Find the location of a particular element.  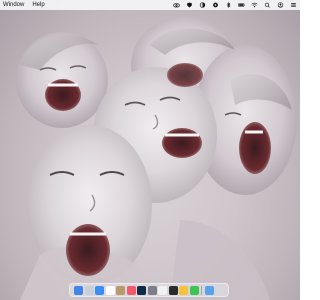

menu-items: Window Help is located at coordinates (24, 5).